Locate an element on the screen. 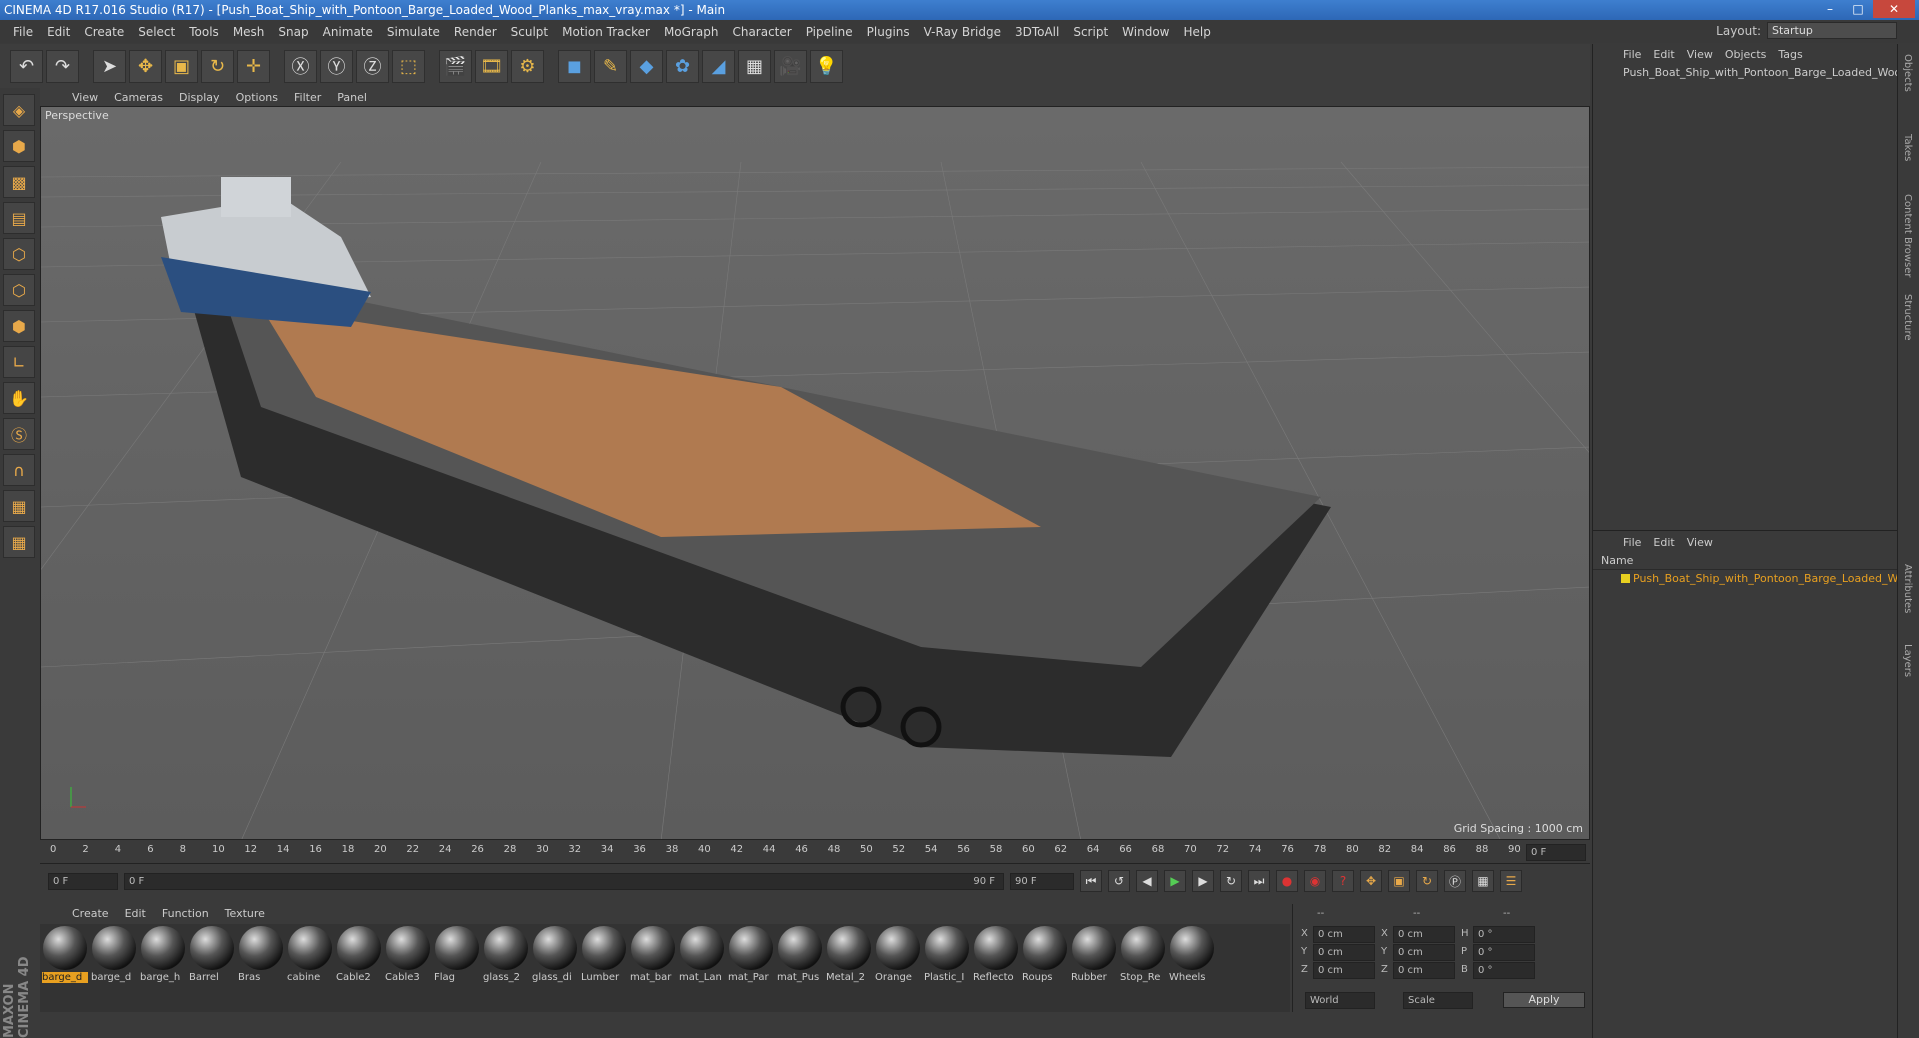  material-swatch: glass_di is located at coordinates (555, 968).